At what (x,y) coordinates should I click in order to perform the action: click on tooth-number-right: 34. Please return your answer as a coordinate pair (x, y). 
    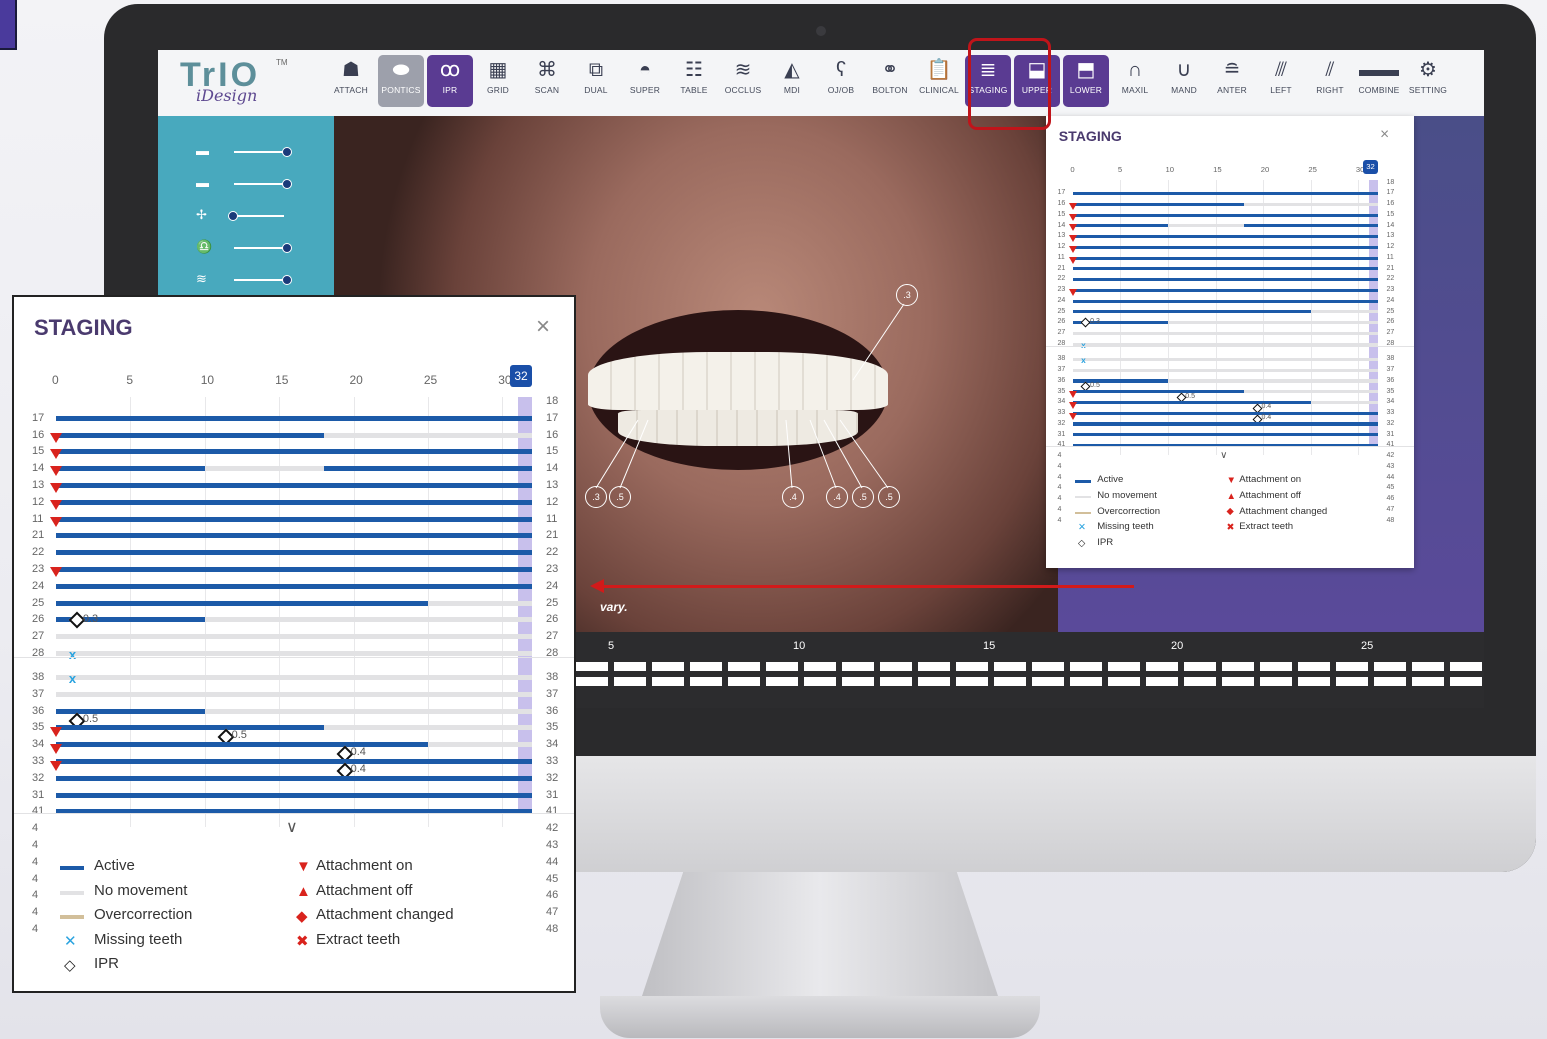
    Looking at the image, I should click on (1390, 402).